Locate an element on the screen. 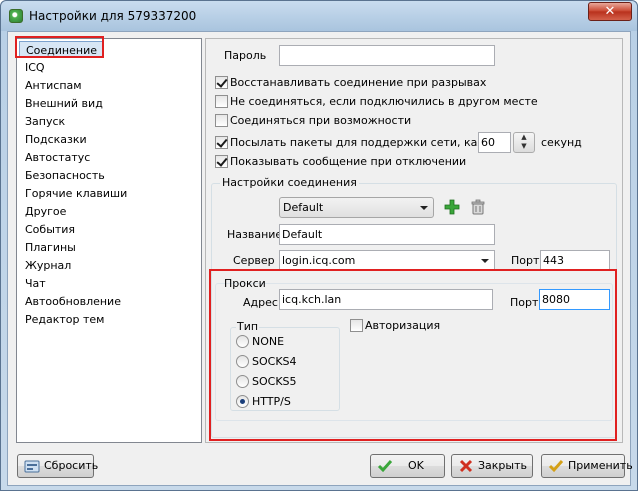 This screenshot has height=491, width=638. proxy-auth-label: Авторизация is located at coordinates (403, 325).